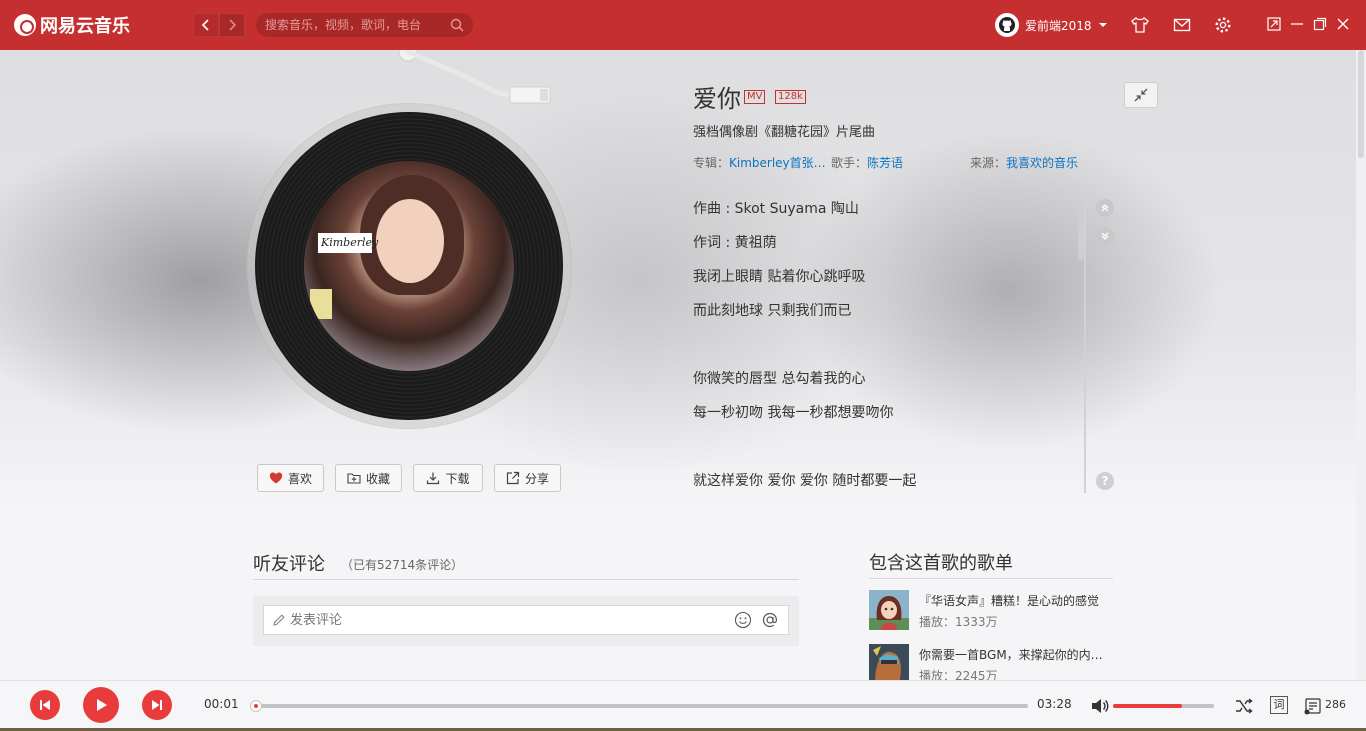  I want to click on search-input, so click(351, 25).